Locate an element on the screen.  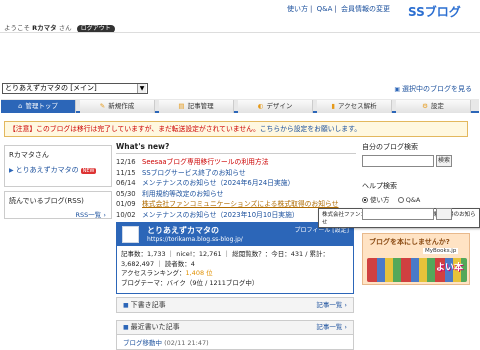
blog-search-button: 検索 is located at coordinates (444, 161).